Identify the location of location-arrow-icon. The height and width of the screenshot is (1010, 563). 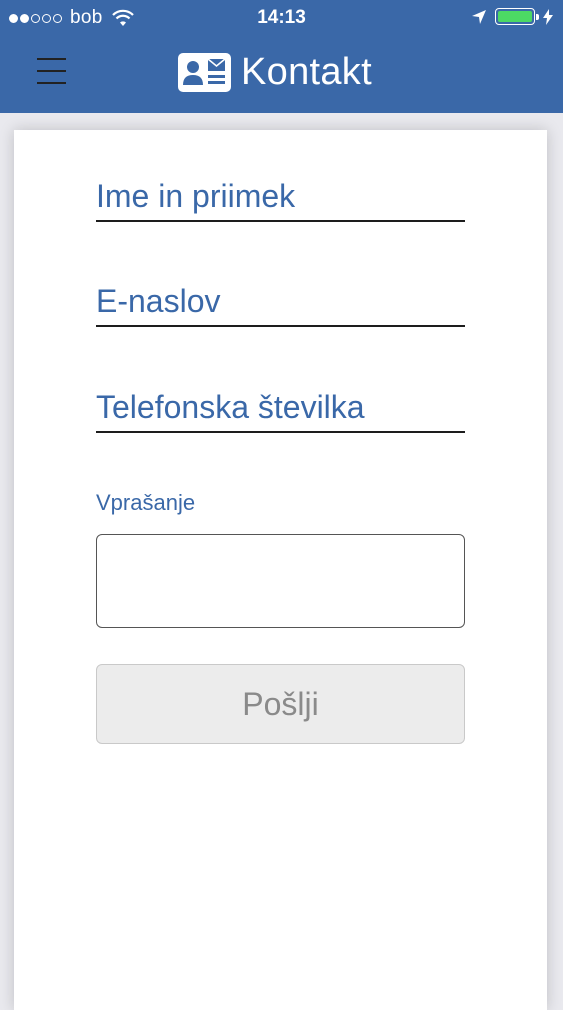
(479, 16).